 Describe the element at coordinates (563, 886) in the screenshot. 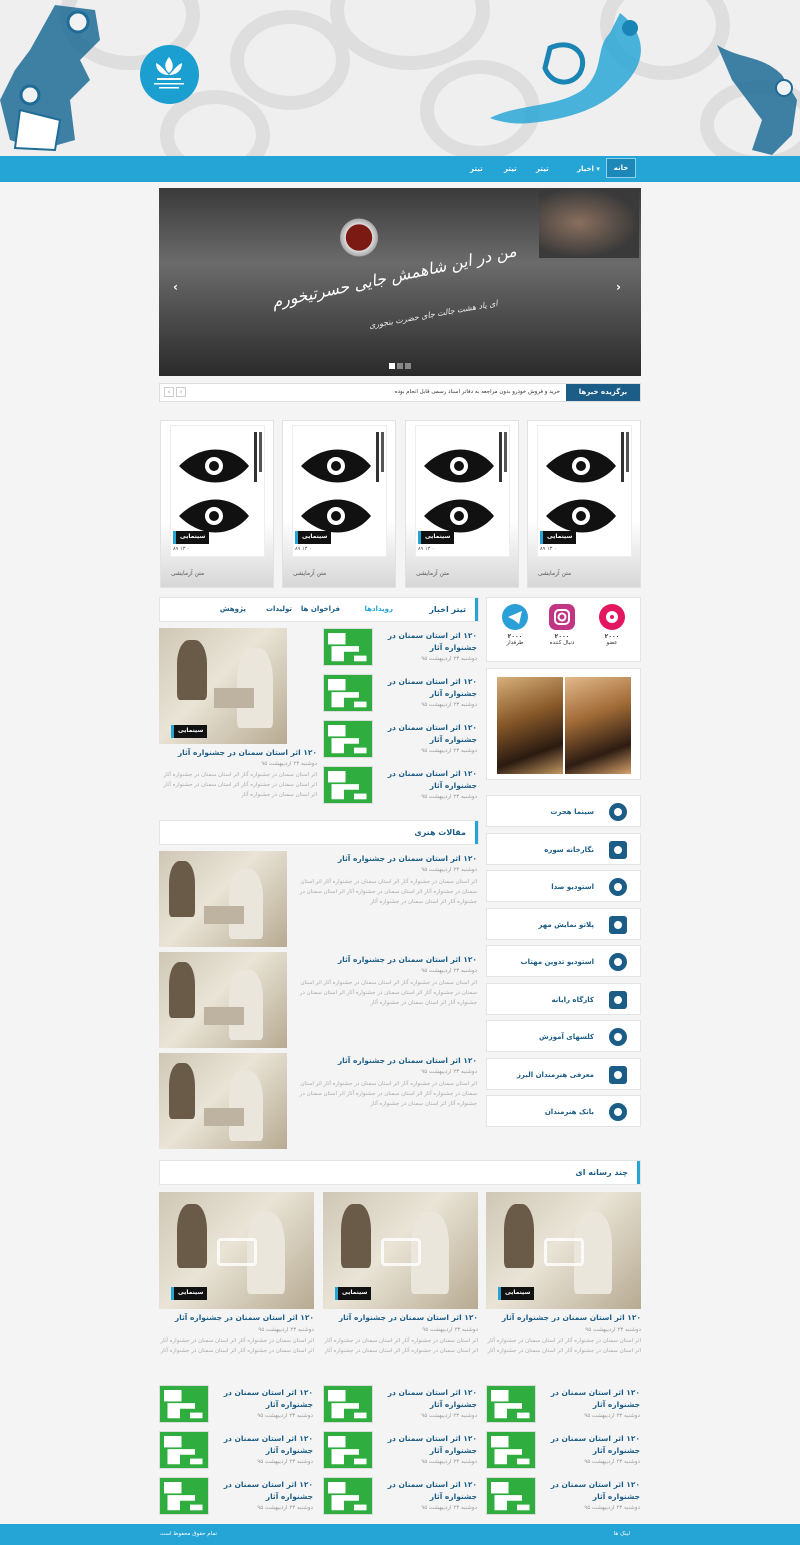

I see `service-item: استودیو صدا` at that location.